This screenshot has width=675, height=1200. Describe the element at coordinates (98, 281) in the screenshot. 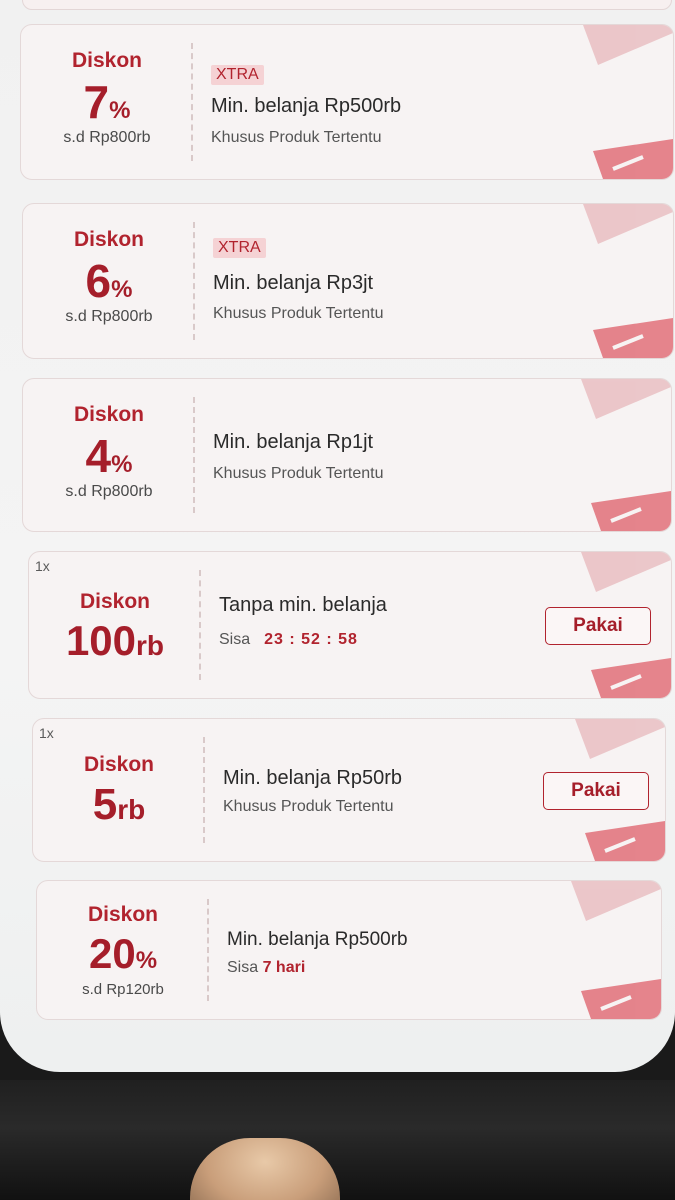

I see `discount-amount: 6` at that location.